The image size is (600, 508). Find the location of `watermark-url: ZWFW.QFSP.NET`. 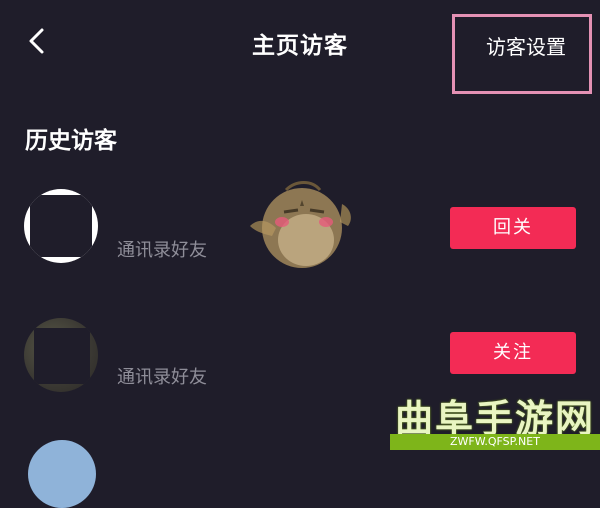

watermark-url: ZWFW.QFSP.NET is located at coordinates (495, 441).